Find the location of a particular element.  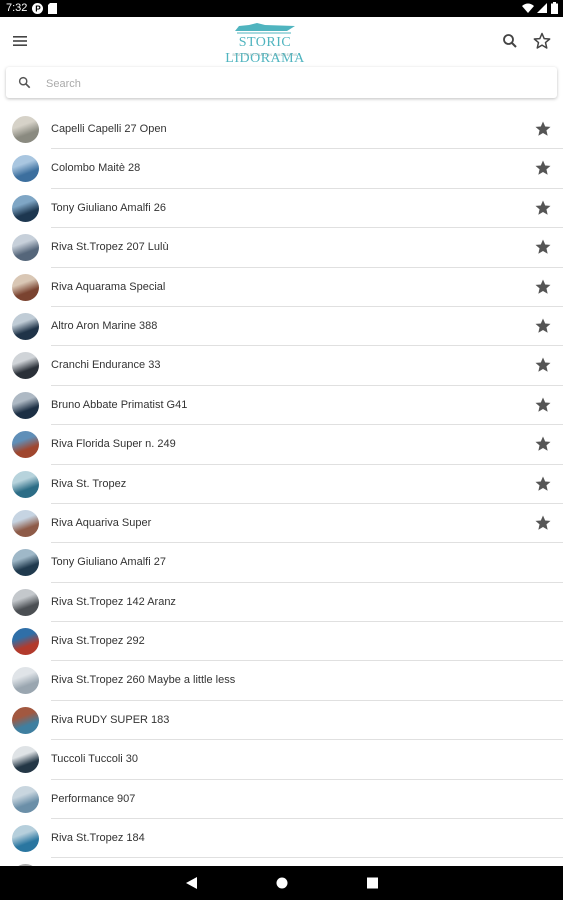

boat-name: Riva St.Tropez 207 Lulù is located at coordinates (110, 247).